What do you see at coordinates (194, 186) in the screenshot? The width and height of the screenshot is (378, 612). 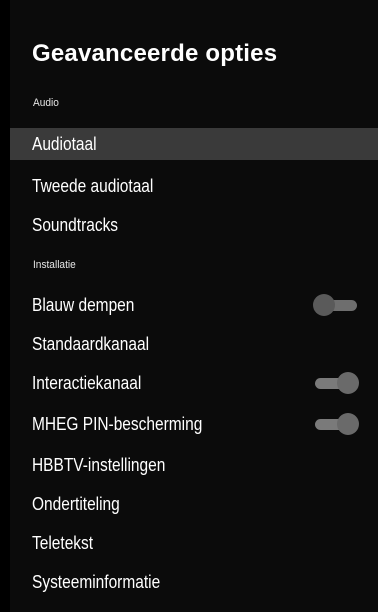 I see `menu-item-tweede-audiotaal: Tweede audiotaal` at bounding box center [194, 186].